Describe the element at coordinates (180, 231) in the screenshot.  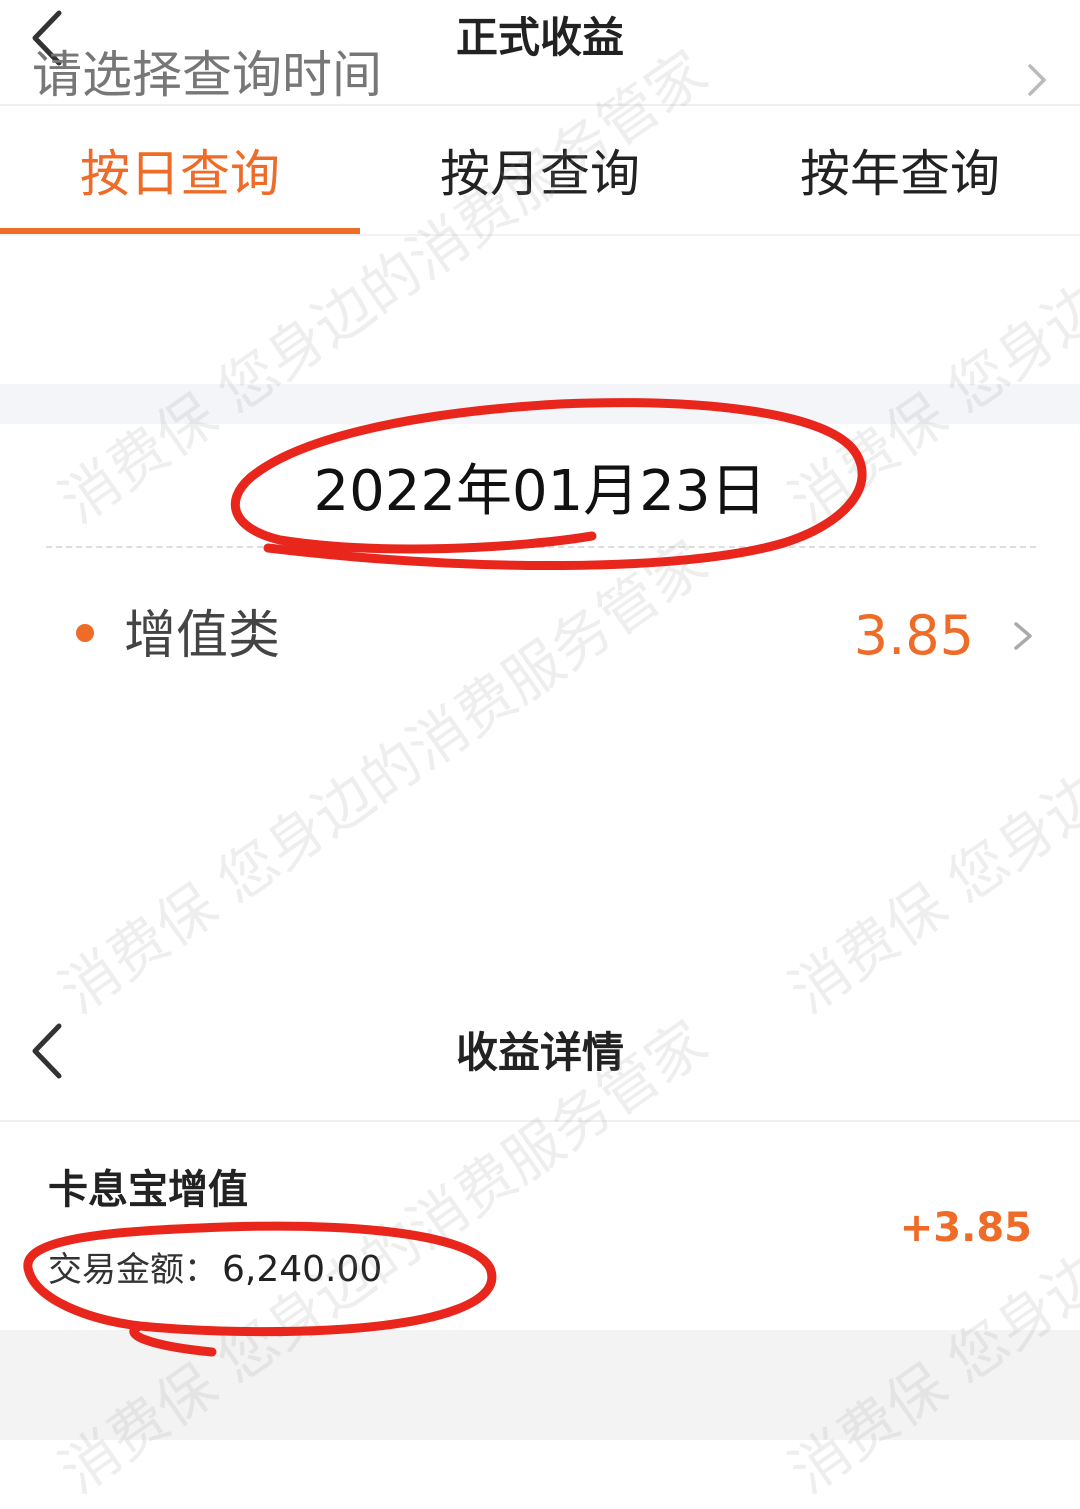
I see `active-tab-indicator` at that location.